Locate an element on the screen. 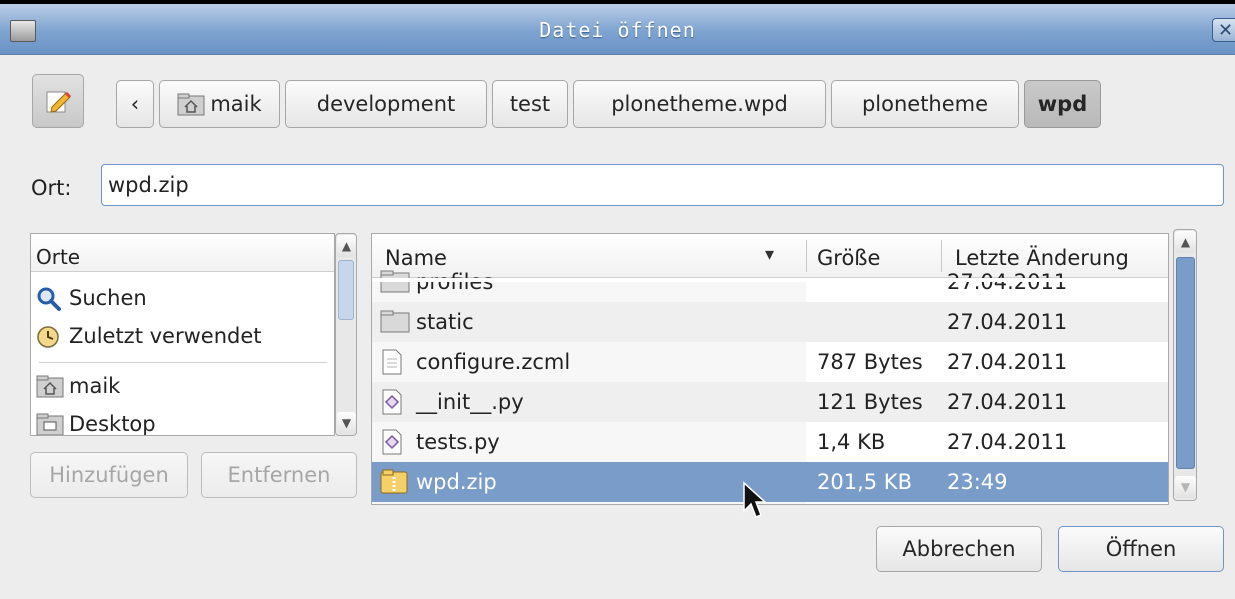 The width and height of the screenshot is (1235, 599). place-item-recent: Zuletzt verwendet is located at coordinates (182, 336).